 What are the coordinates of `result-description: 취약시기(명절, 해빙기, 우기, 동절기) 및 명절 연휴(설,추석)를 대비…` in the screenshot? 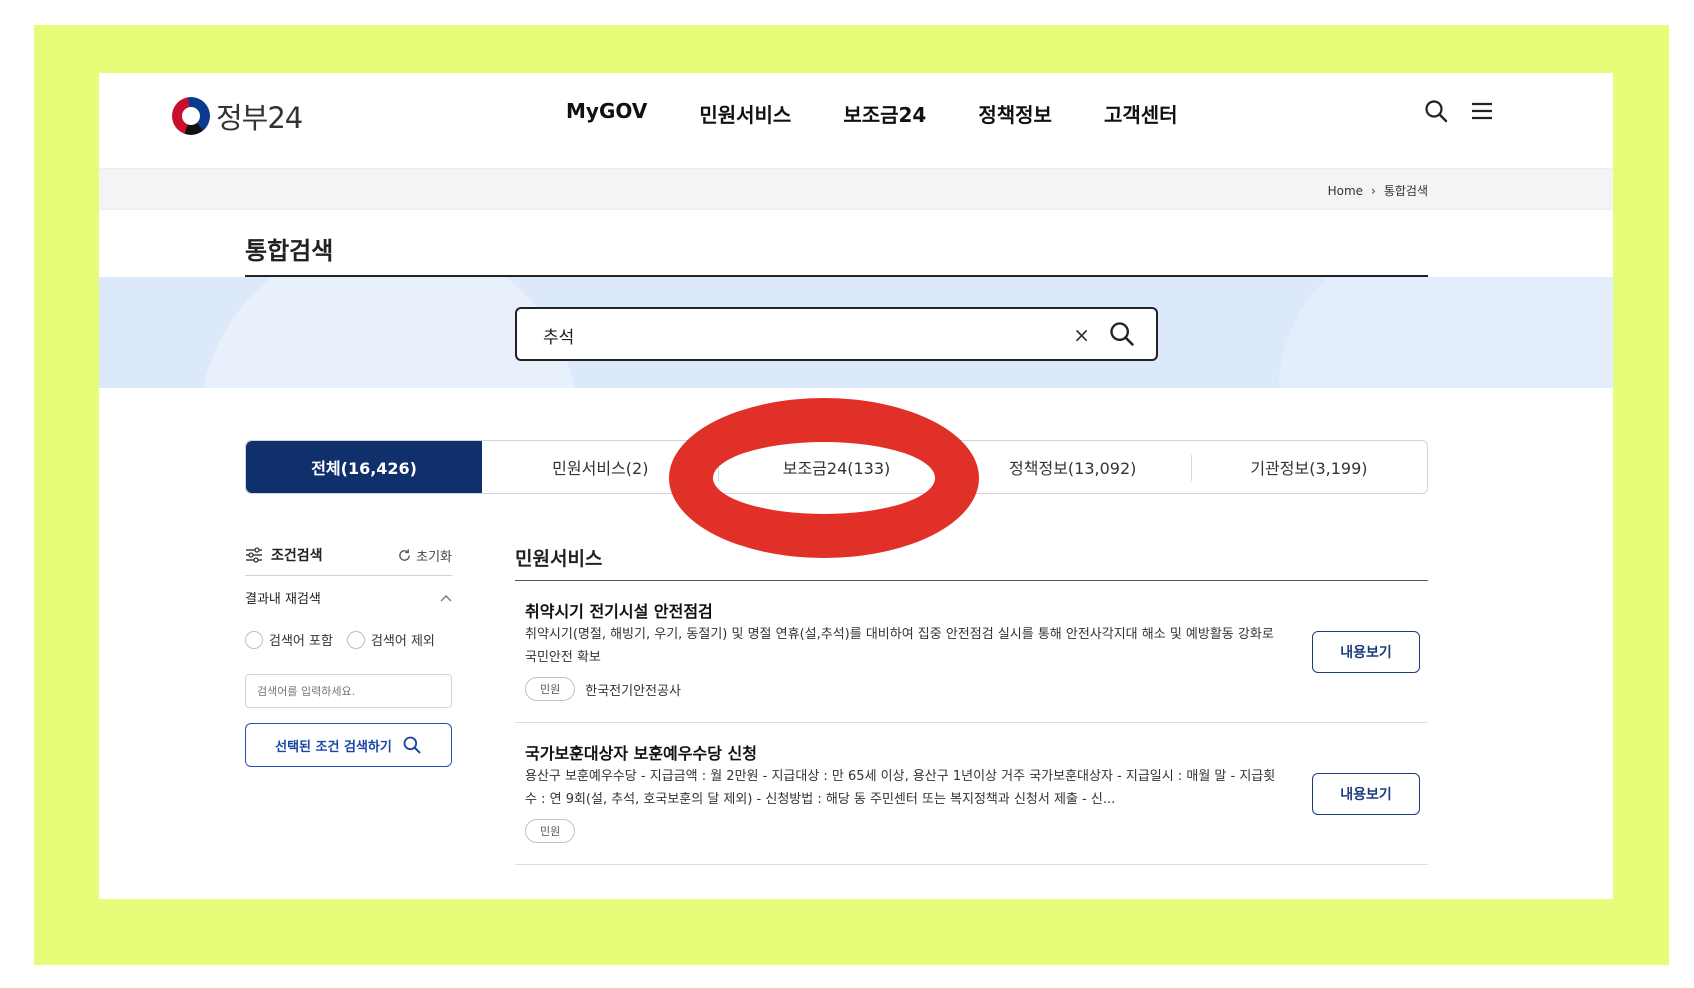 It's located at (899, 646).